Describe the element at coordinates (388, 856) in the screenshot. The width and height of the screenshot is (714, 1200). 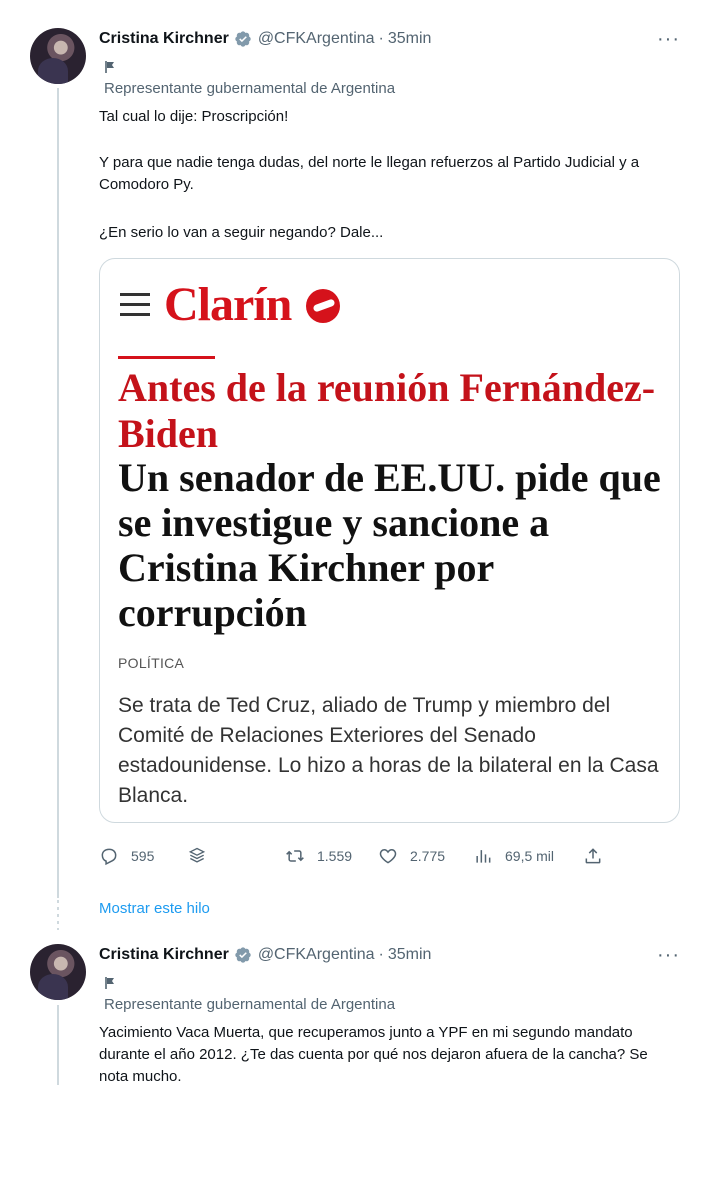
I see `heart-icon` at that location.